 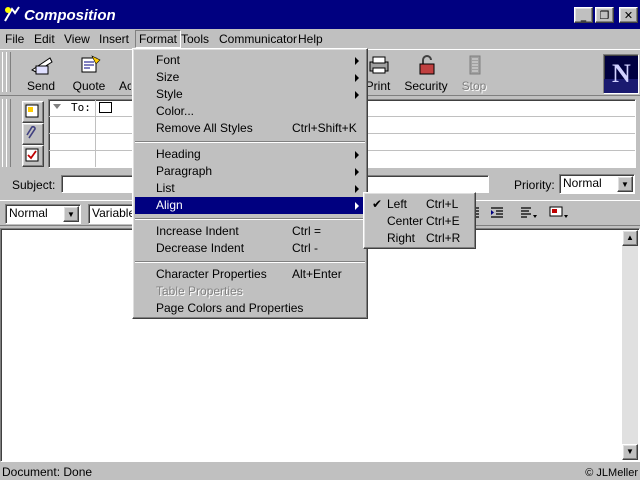 What do you see at coordinates (89, 86) in the screenshot?
I see `quote-label: Quote` at bounding box center [89, 86].